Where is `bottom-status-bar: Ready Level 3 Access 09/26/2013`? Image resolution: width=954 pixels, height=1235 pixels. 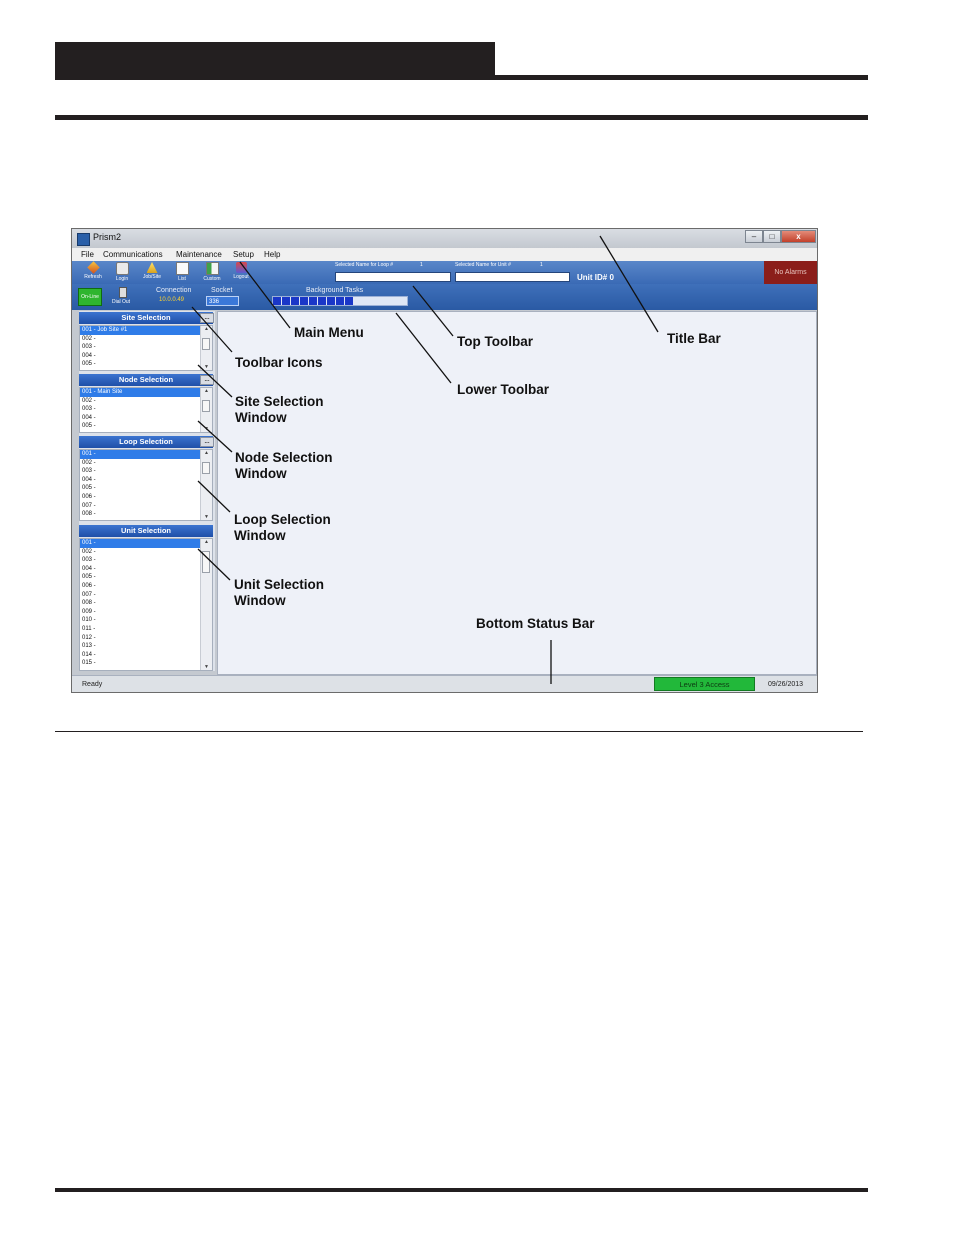
bottom-status-bar: Ready Level 3 Access 09/26/2013 is located at coordinates (444, 683).